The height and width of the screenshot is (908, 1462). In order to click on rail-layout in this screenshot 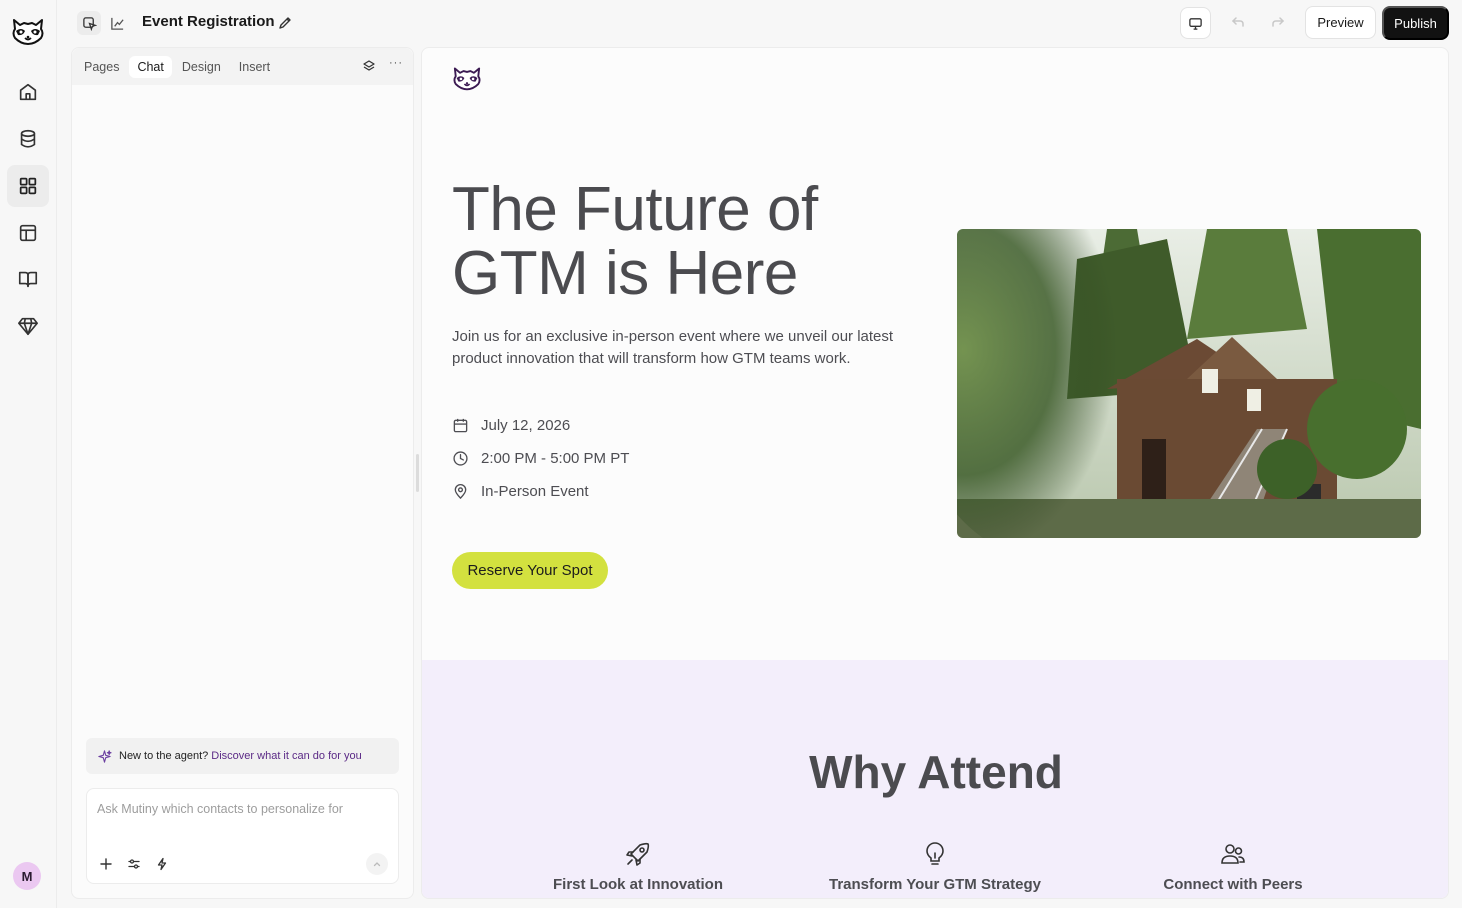, I will do `click(28, 233)`.